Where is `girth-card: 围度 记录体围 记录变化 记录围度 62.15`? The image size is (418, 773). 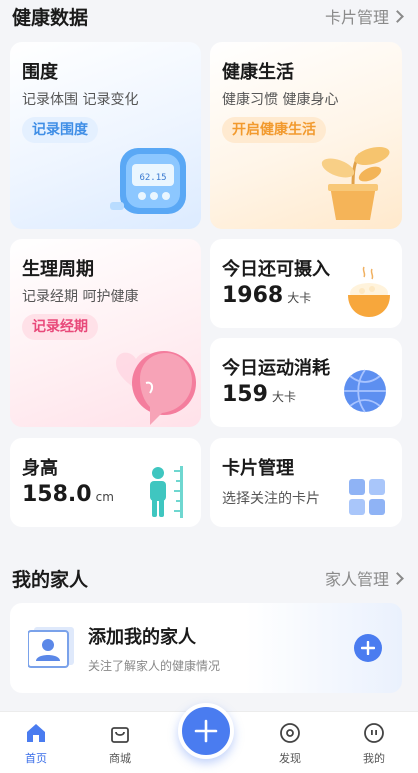
girth-card: 围度 记录体围 记录变化 记录围度 62.15 is located at coordinates (105, 135).